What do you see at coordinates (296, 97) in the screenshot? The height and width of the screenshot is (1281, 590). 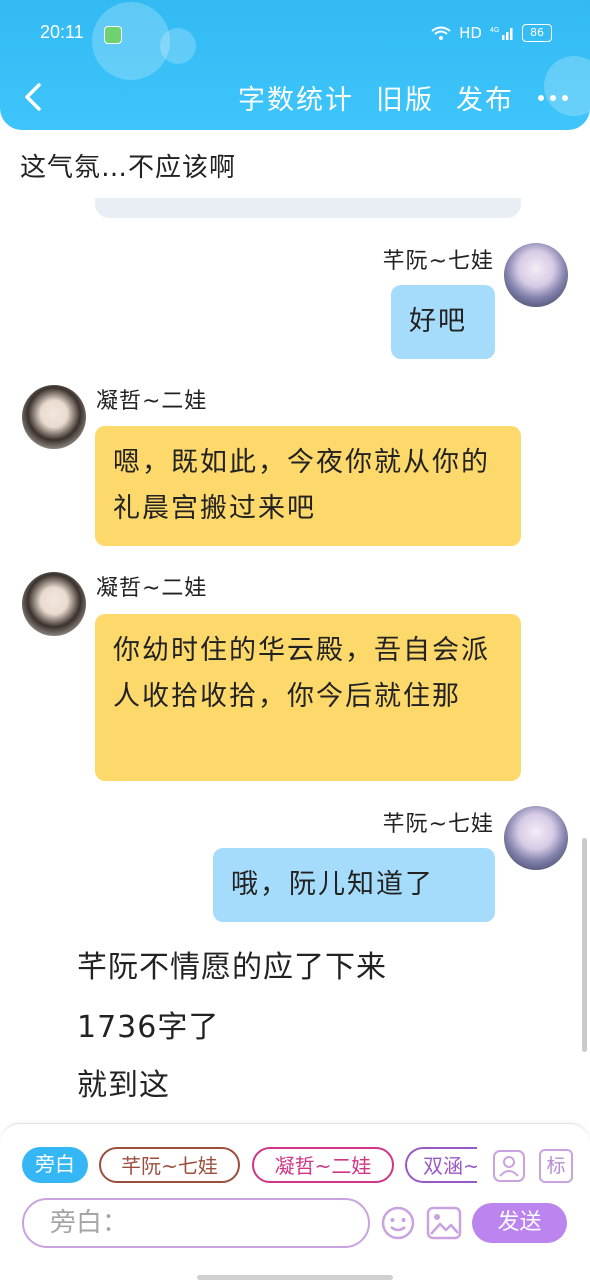 I see `word-count-button: 字数统计` at bounding box center [296, 97].